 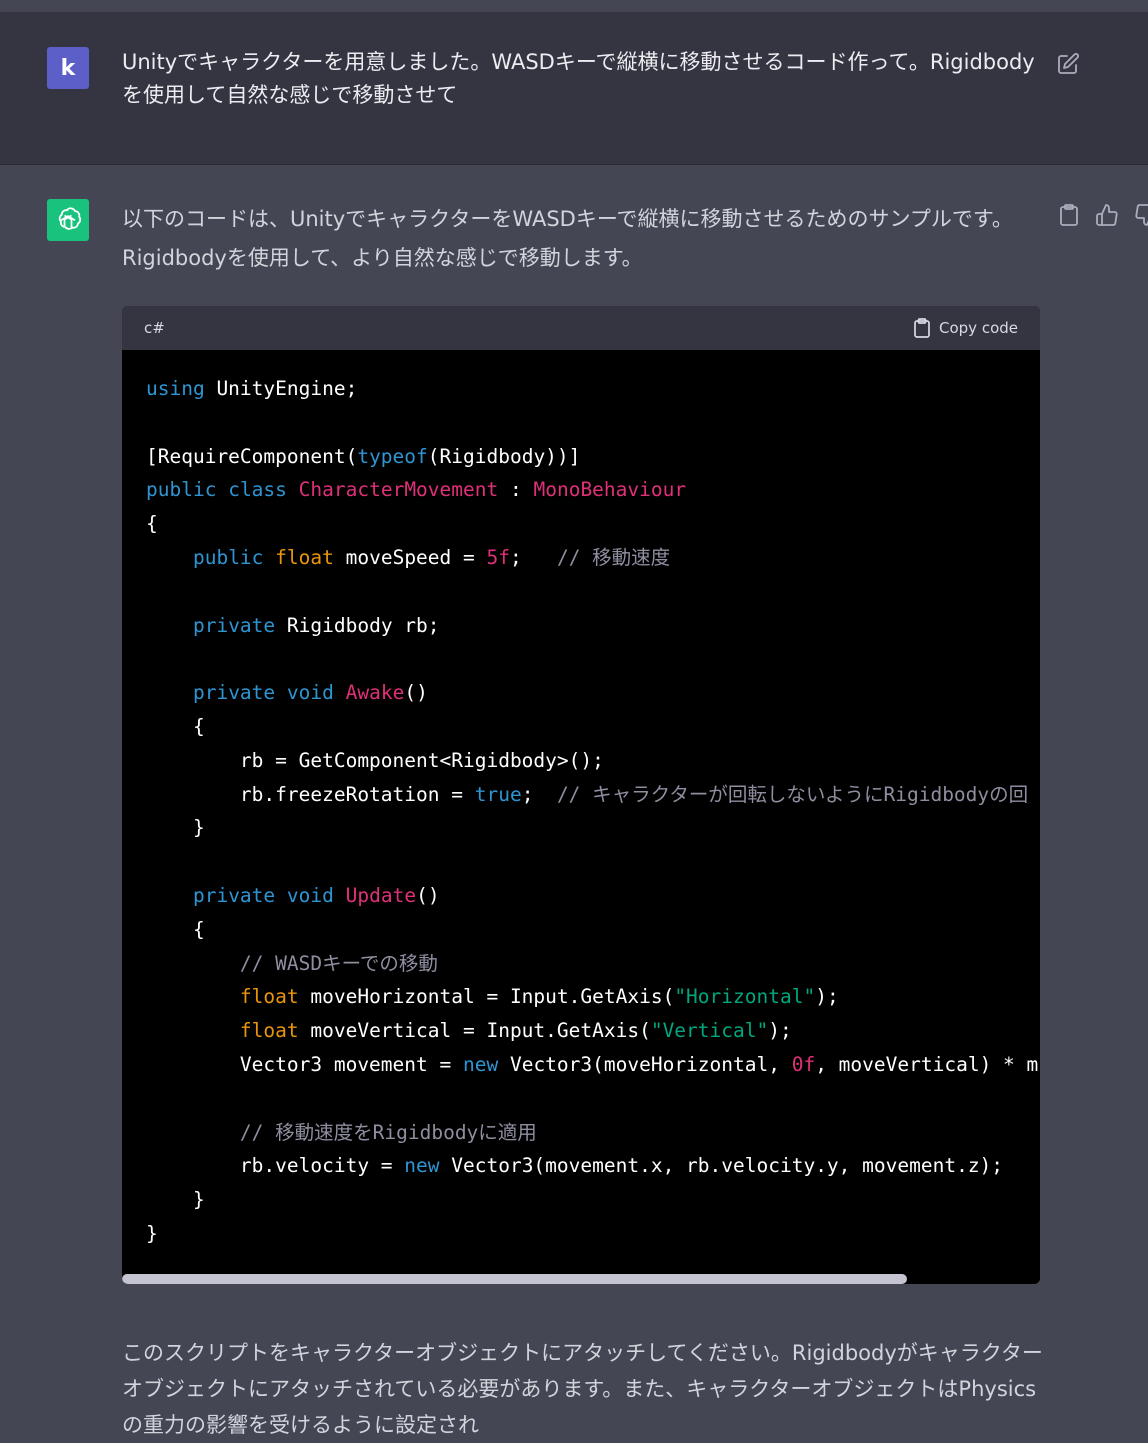 I want to click on code-language-label: c#, so click(x=154, y=328).